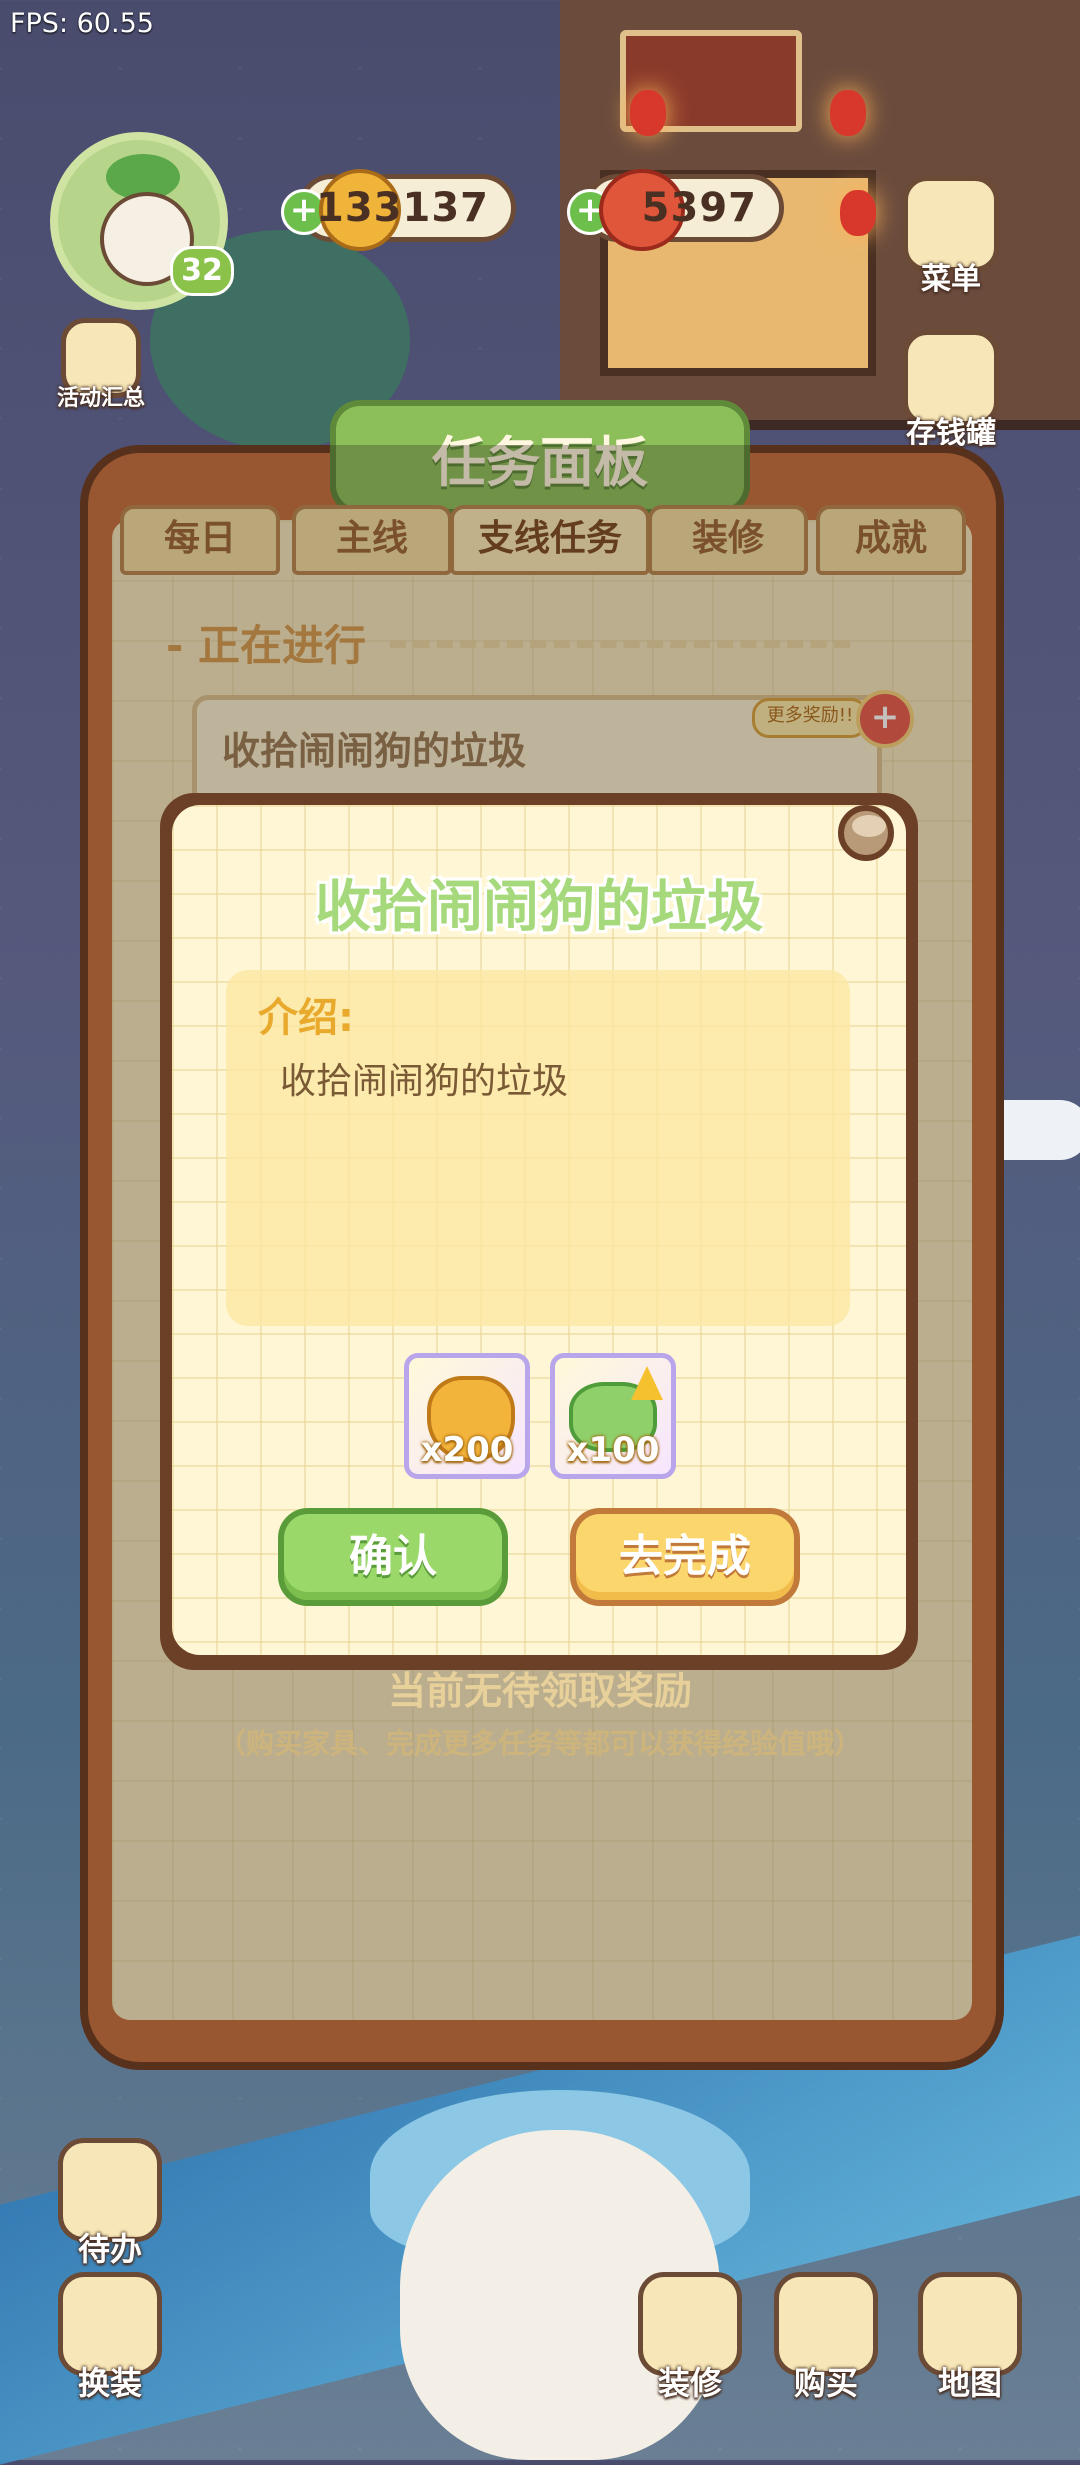  I want to click on buy-button: 购买, so click(826, 2338).